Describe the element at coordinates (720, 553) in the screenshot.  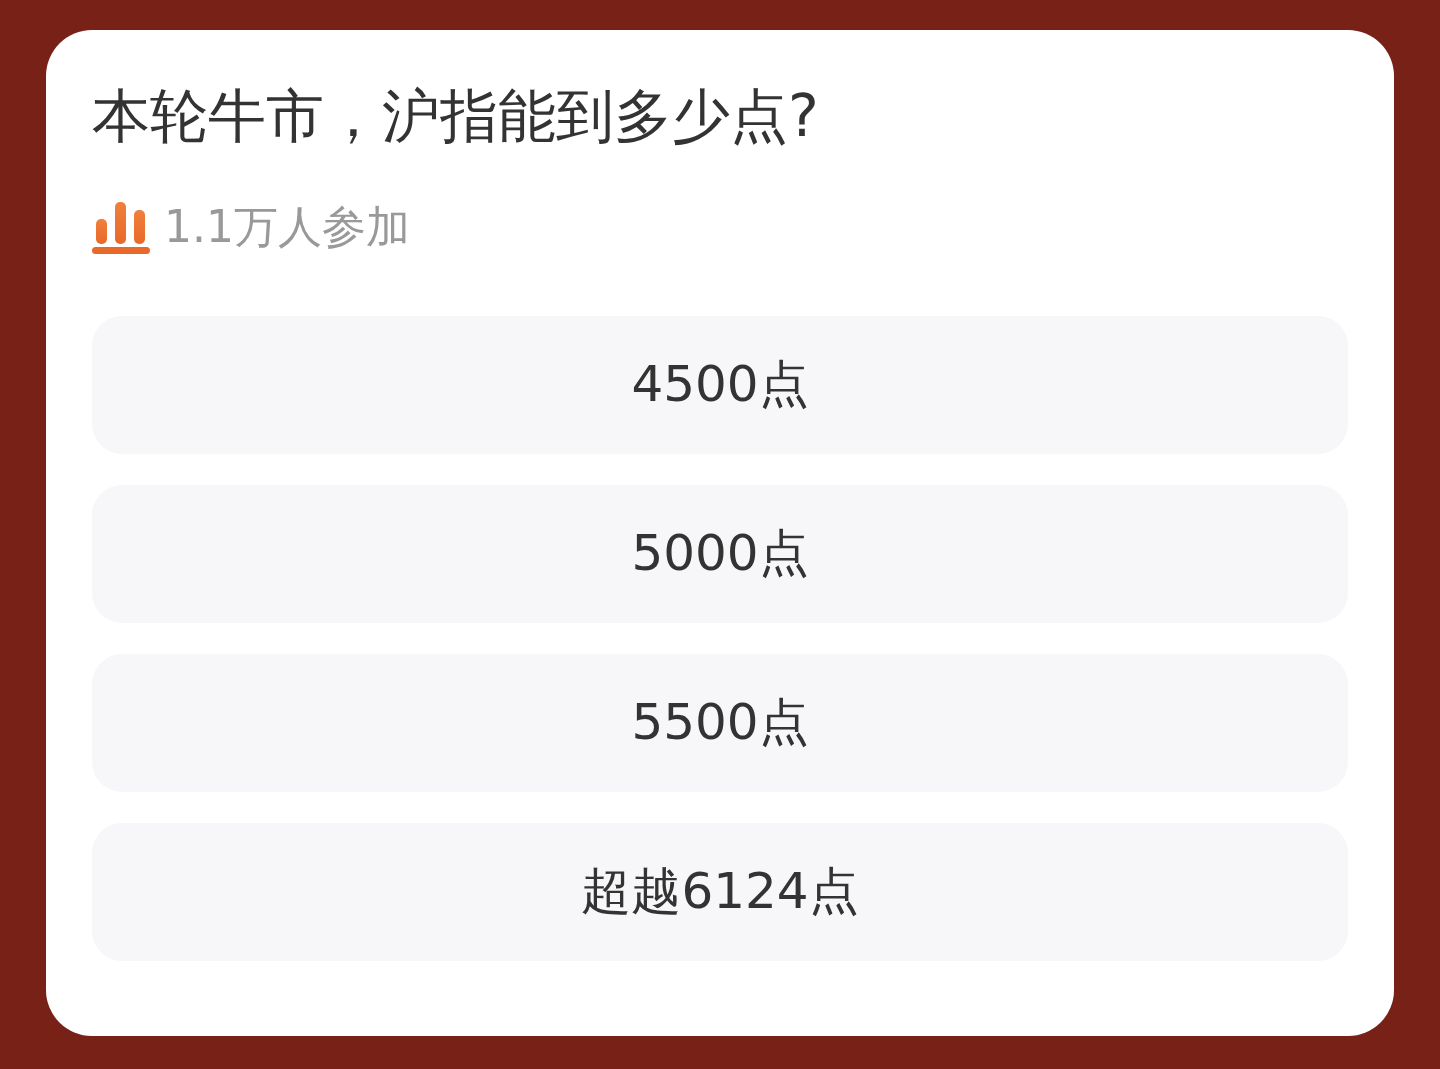
I see `poll-option: 5000点` at that location.